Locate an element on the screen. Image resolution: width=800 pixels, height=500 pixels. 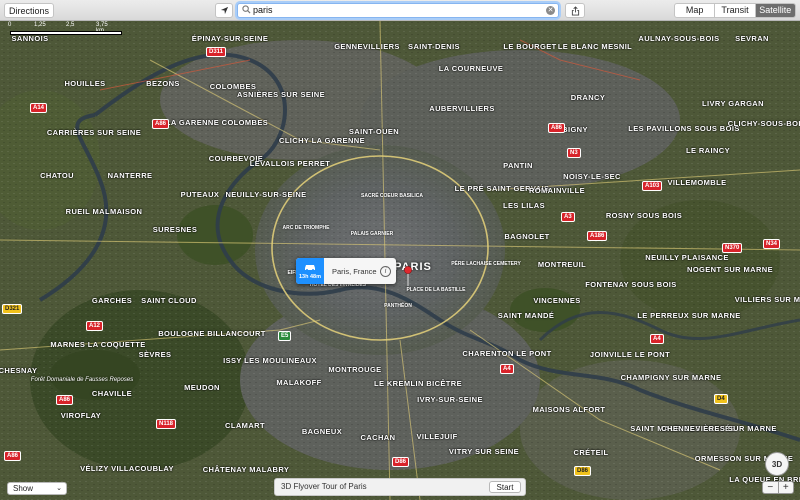
search-field: paris ✕ is located at coordinates (398, 10).